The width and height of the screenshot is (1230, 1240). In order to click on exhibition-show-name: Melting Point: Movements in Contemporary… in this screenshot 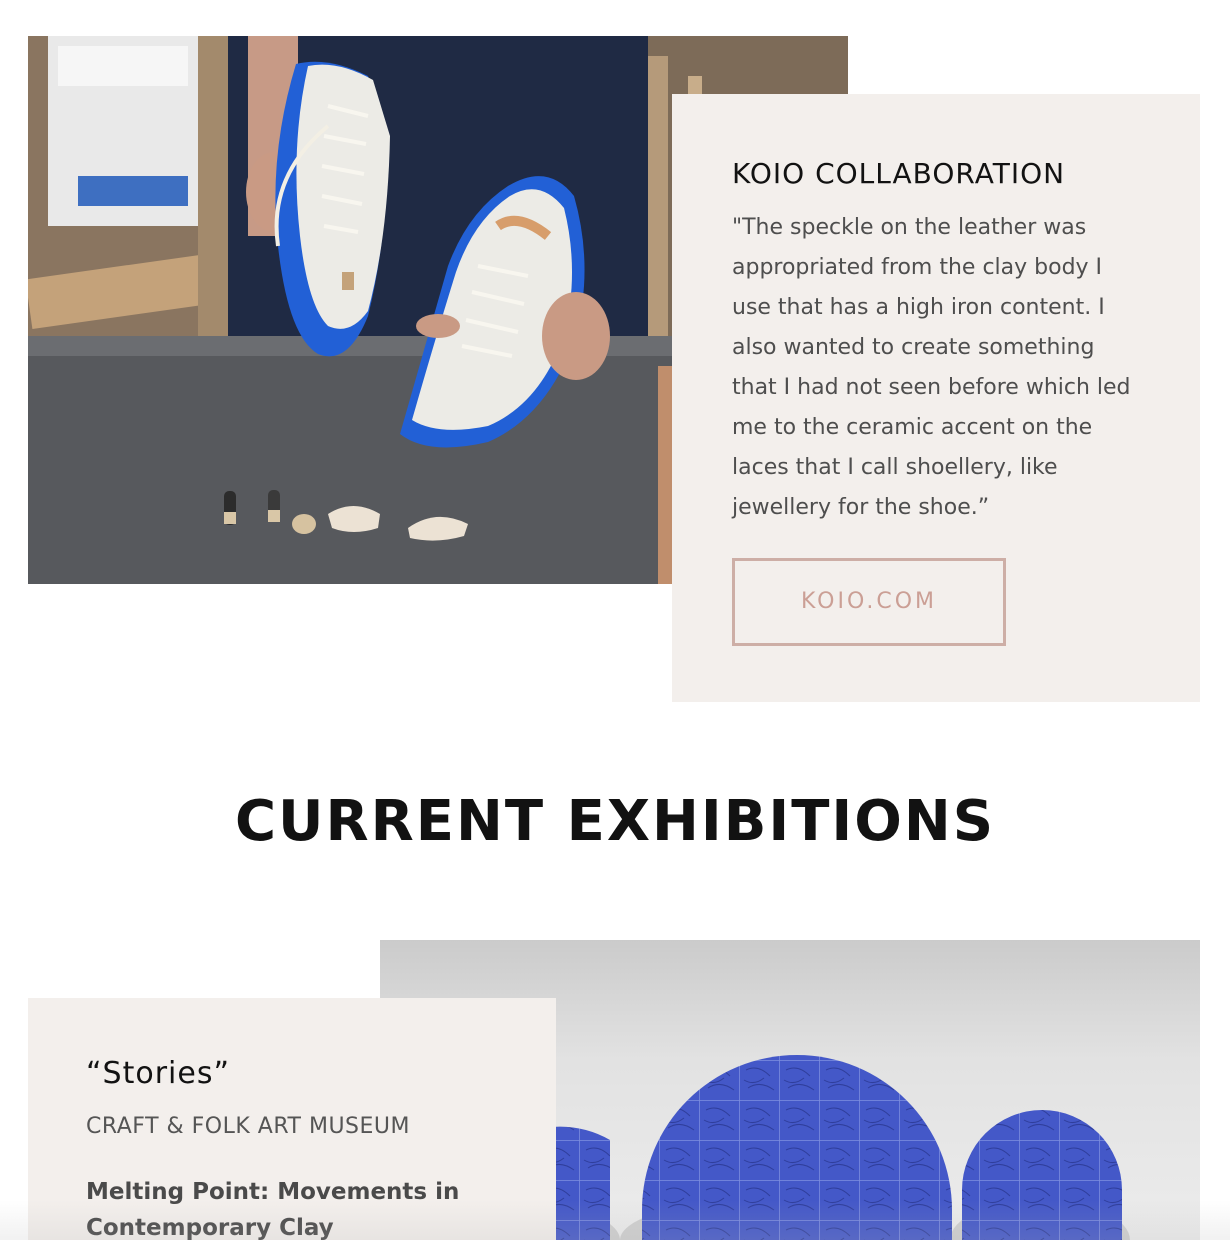, I will do `click(273, 1209)`.